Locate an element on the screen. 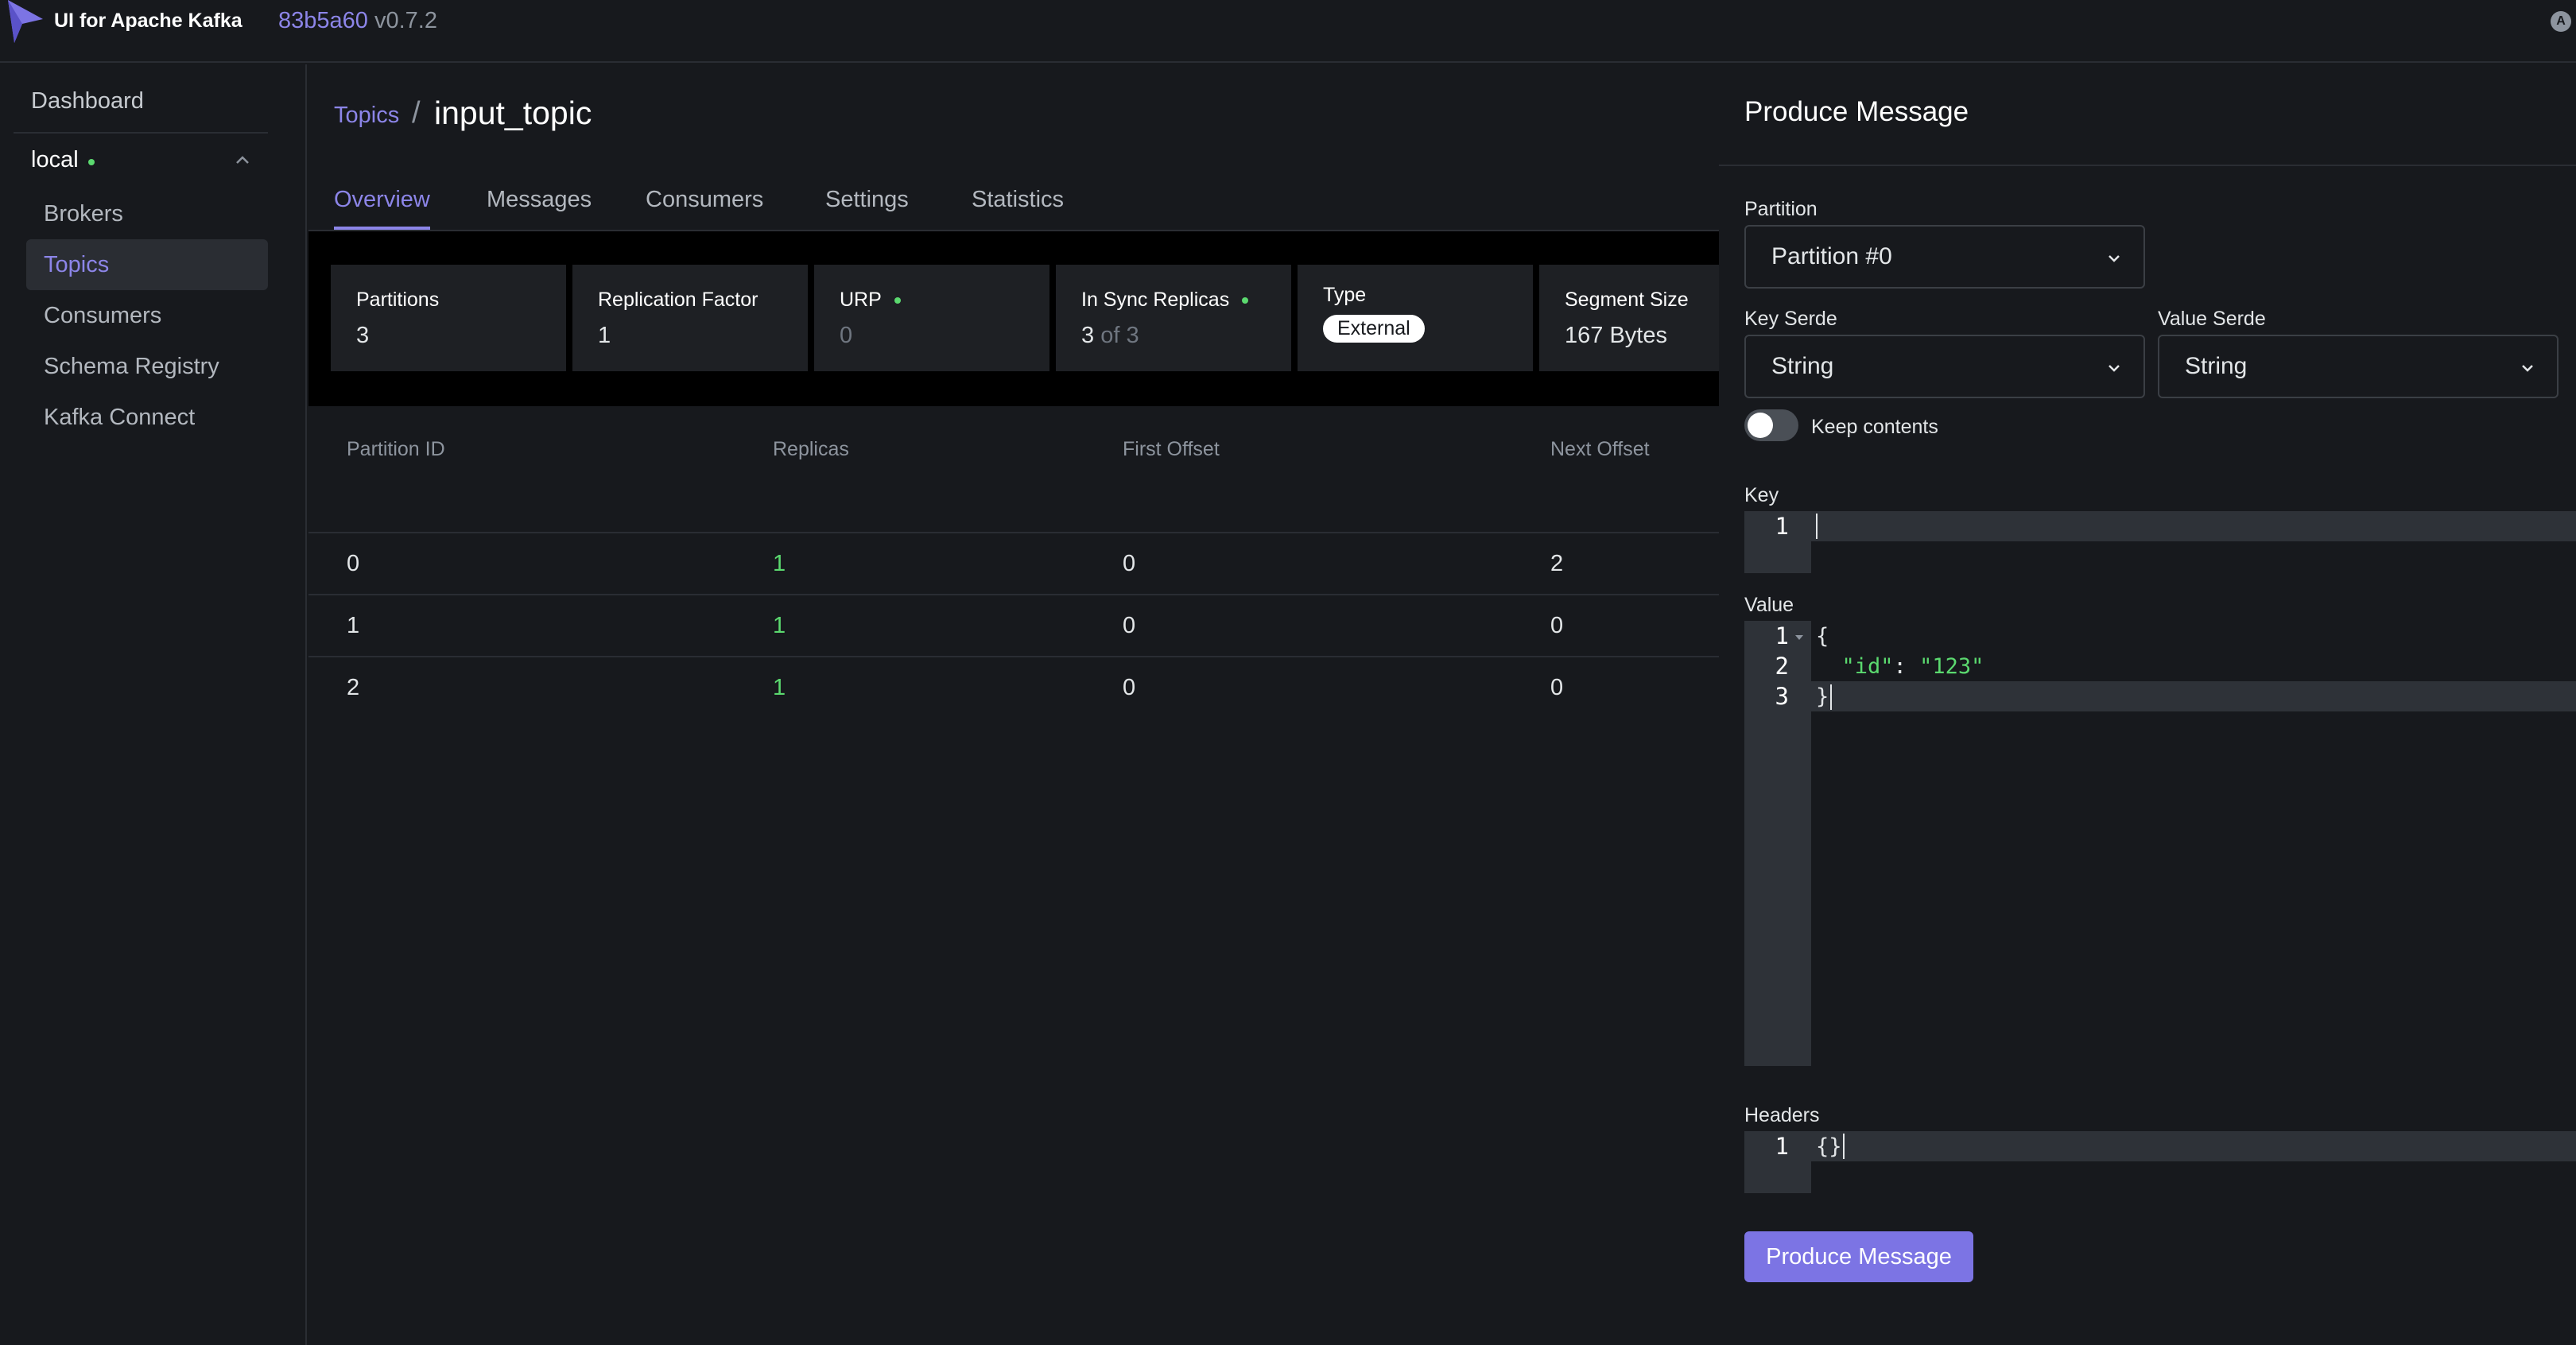 The height and width of the screenshot is (1345, 2576). top-navigation: UI for Apache Kafka 83b5a60 v0.7.2 A is located at coordinates (1288, 32).